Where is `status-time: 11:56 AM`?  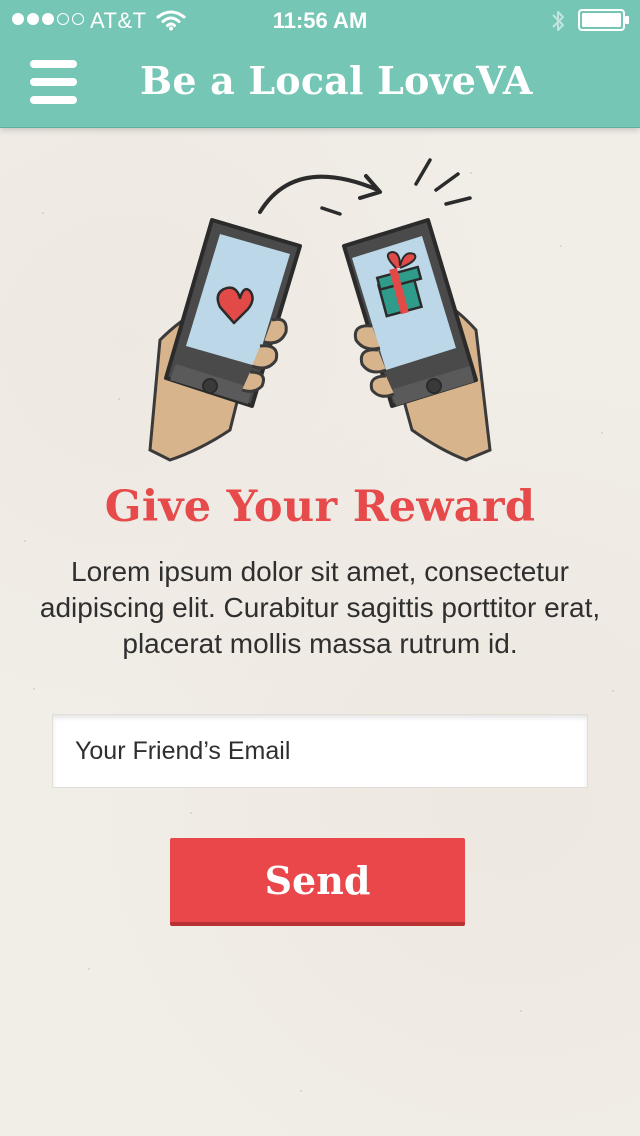 status-time: 11:56 AM is located at coordinates (320, 20).